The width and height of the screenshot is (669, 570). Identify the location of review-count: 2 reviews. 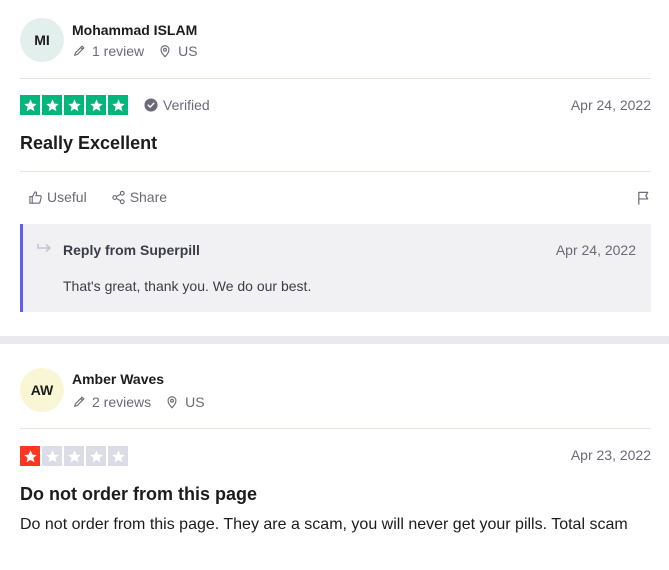
(122, 402).